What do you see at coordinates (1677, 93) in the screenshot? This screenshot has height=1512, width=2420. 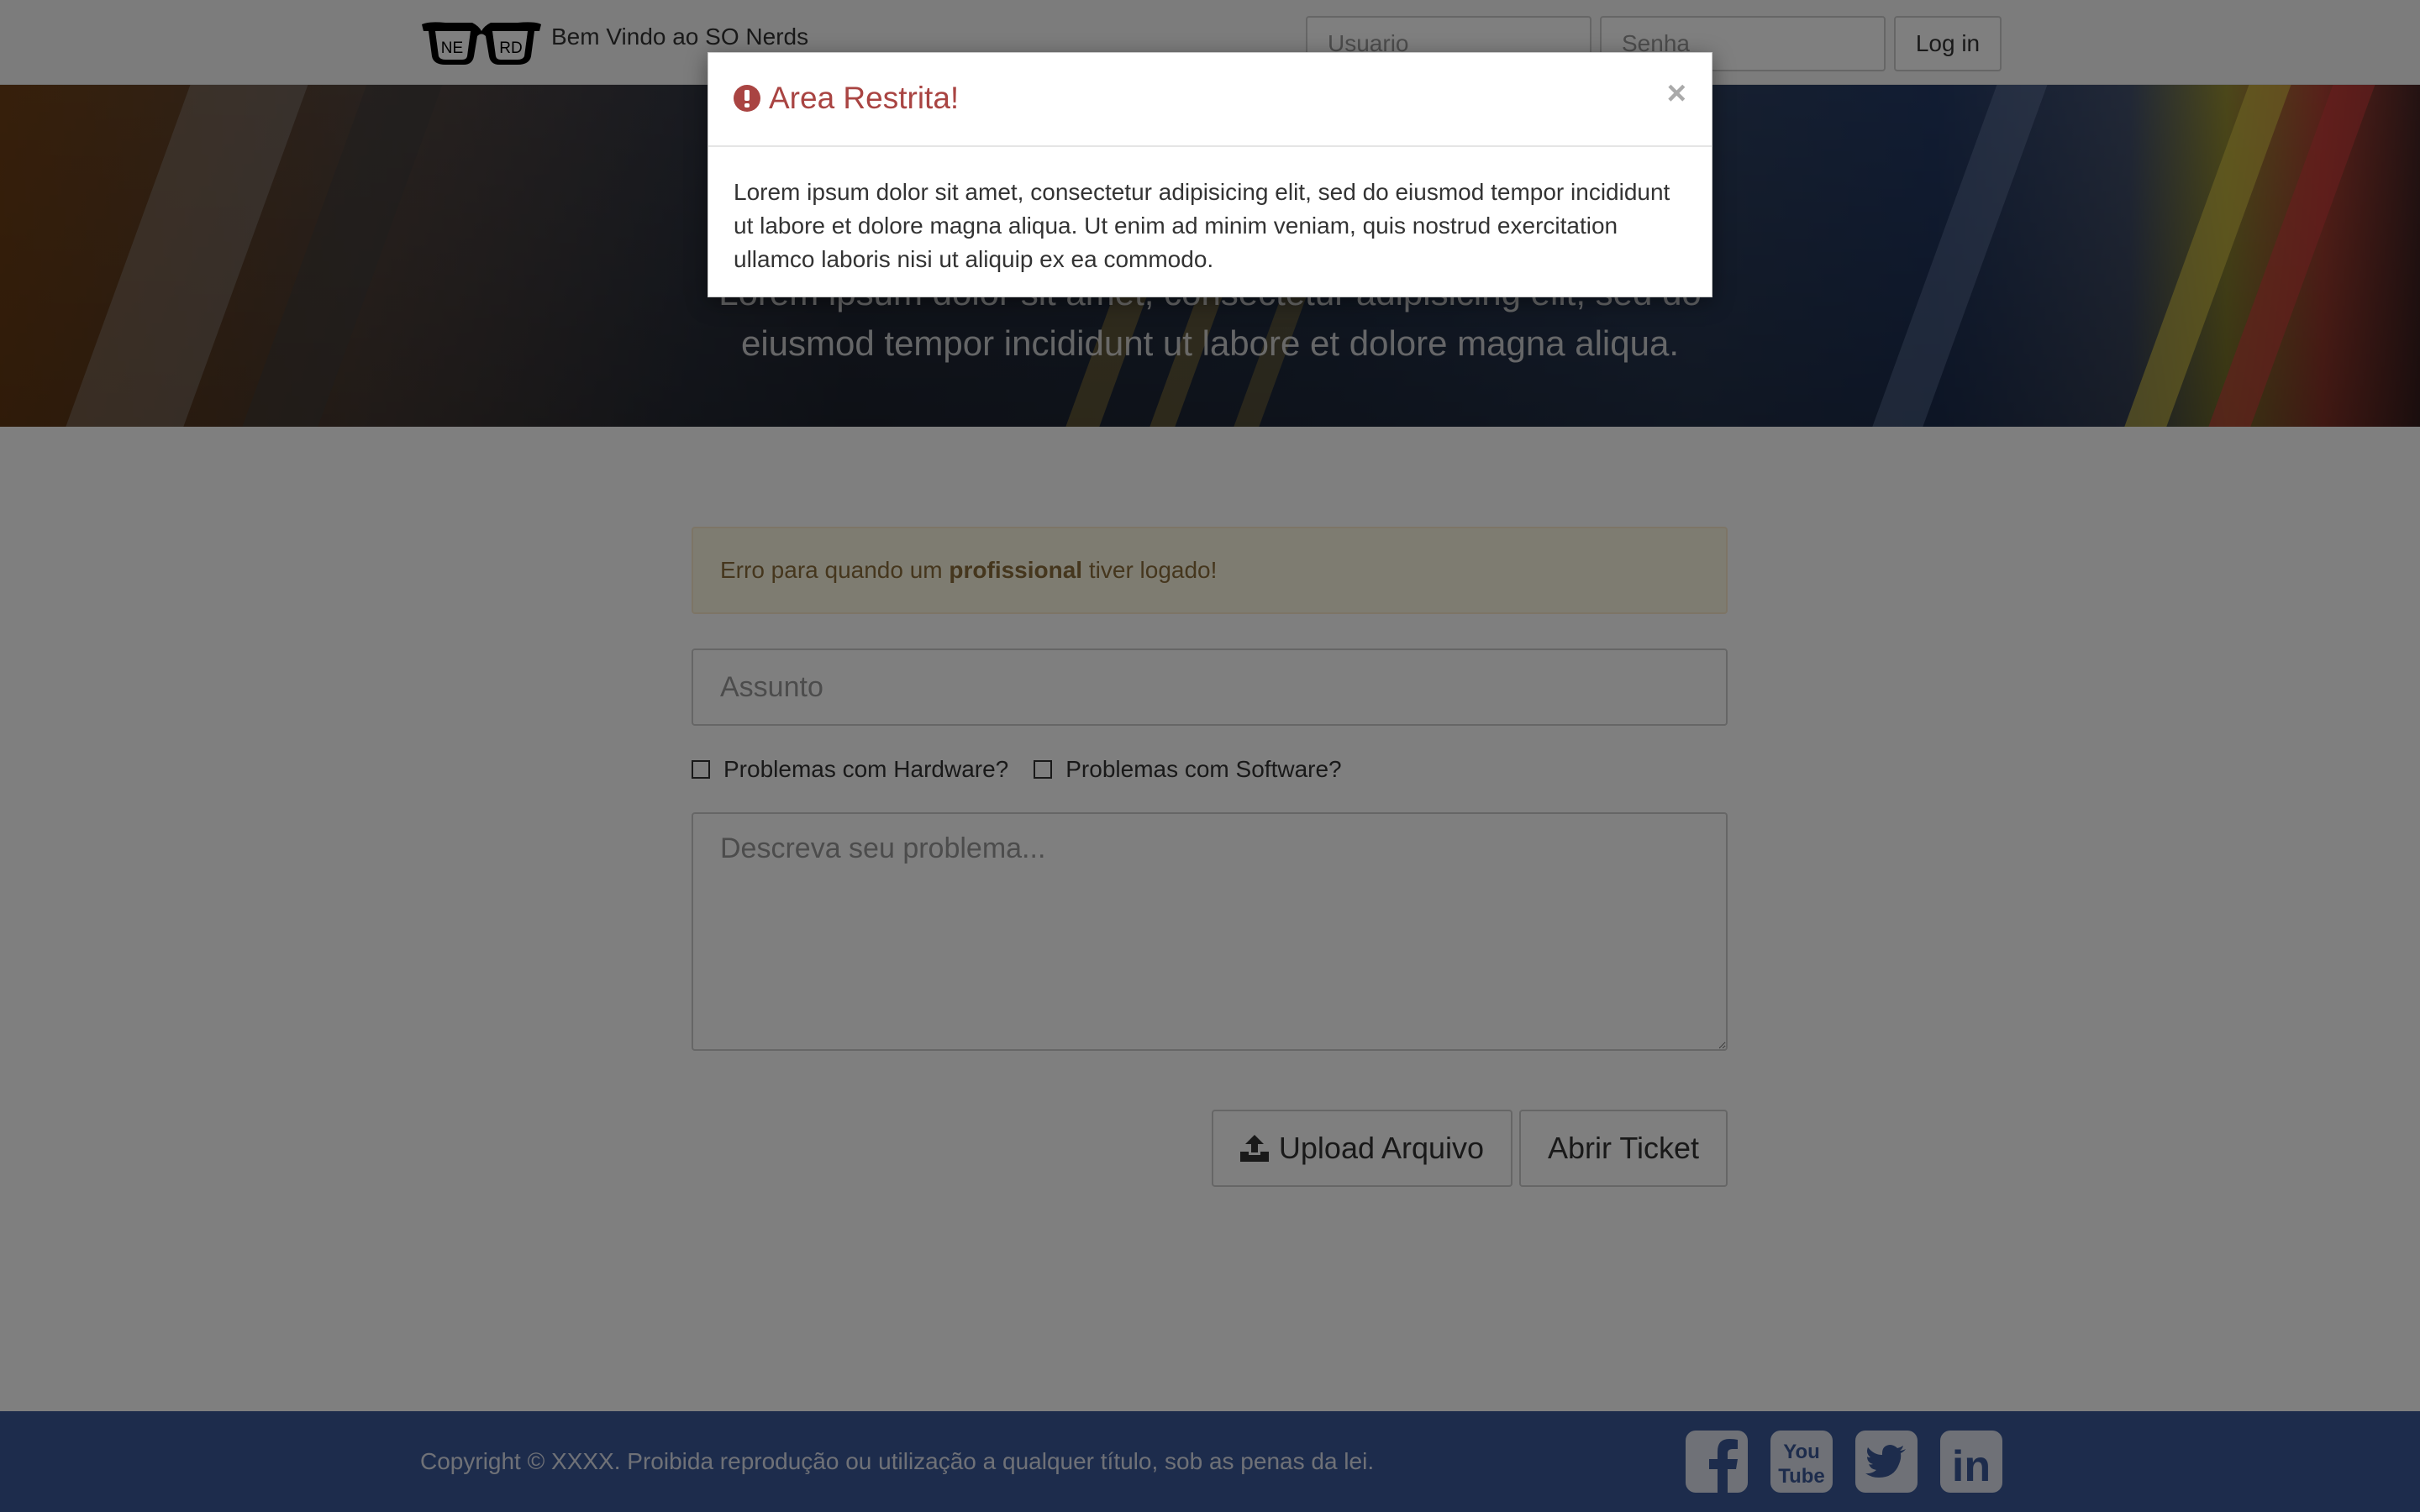 I see `close-icon: ×` at bounding box center [1677, 93].